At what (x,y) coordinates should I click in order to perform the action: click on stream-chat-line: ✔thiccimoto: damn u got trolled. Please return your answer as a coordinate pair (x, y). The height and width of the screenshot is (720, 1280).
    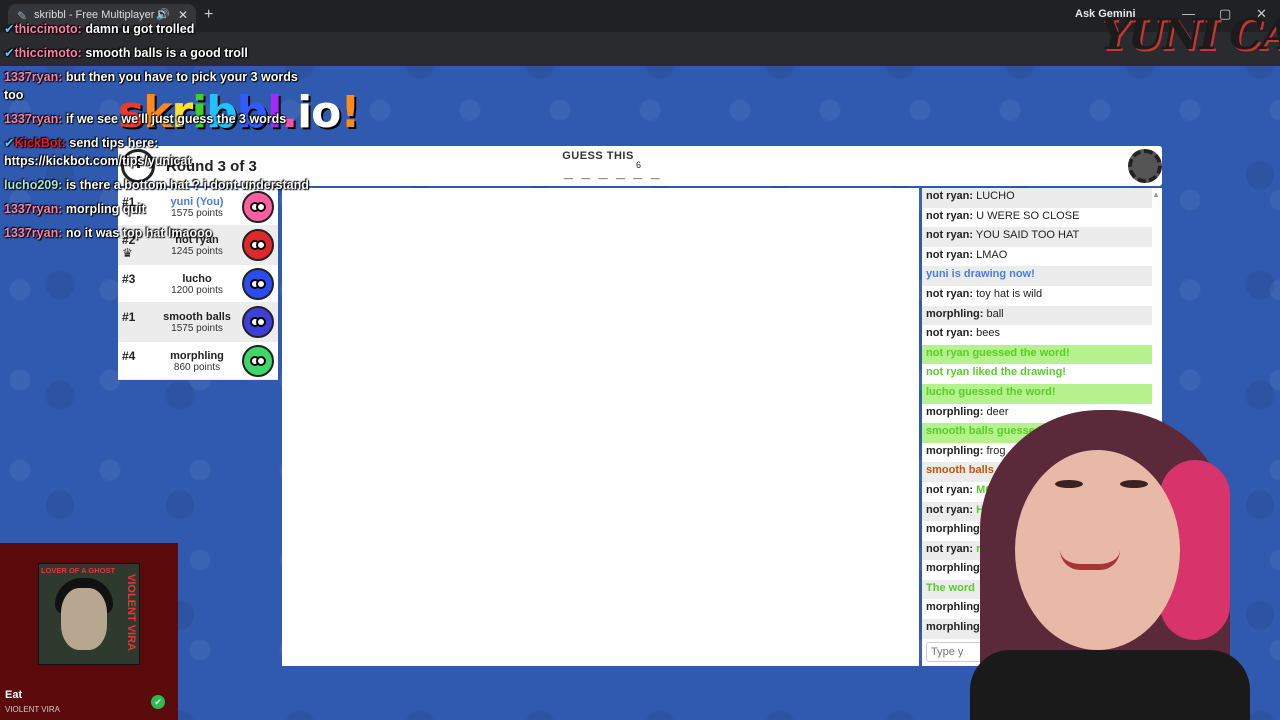
    Looking at the image, I should click on (162, 29).